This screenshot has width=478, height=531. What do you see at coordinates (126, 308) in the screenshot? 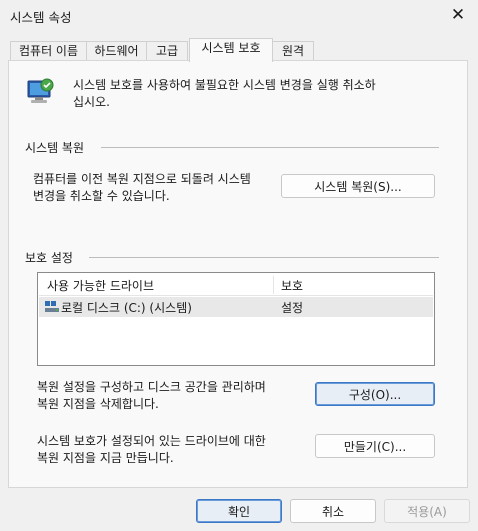
I see `drive-name: 로컬 디스크 (C:) (시스템)` at bounding box center [126, 308].